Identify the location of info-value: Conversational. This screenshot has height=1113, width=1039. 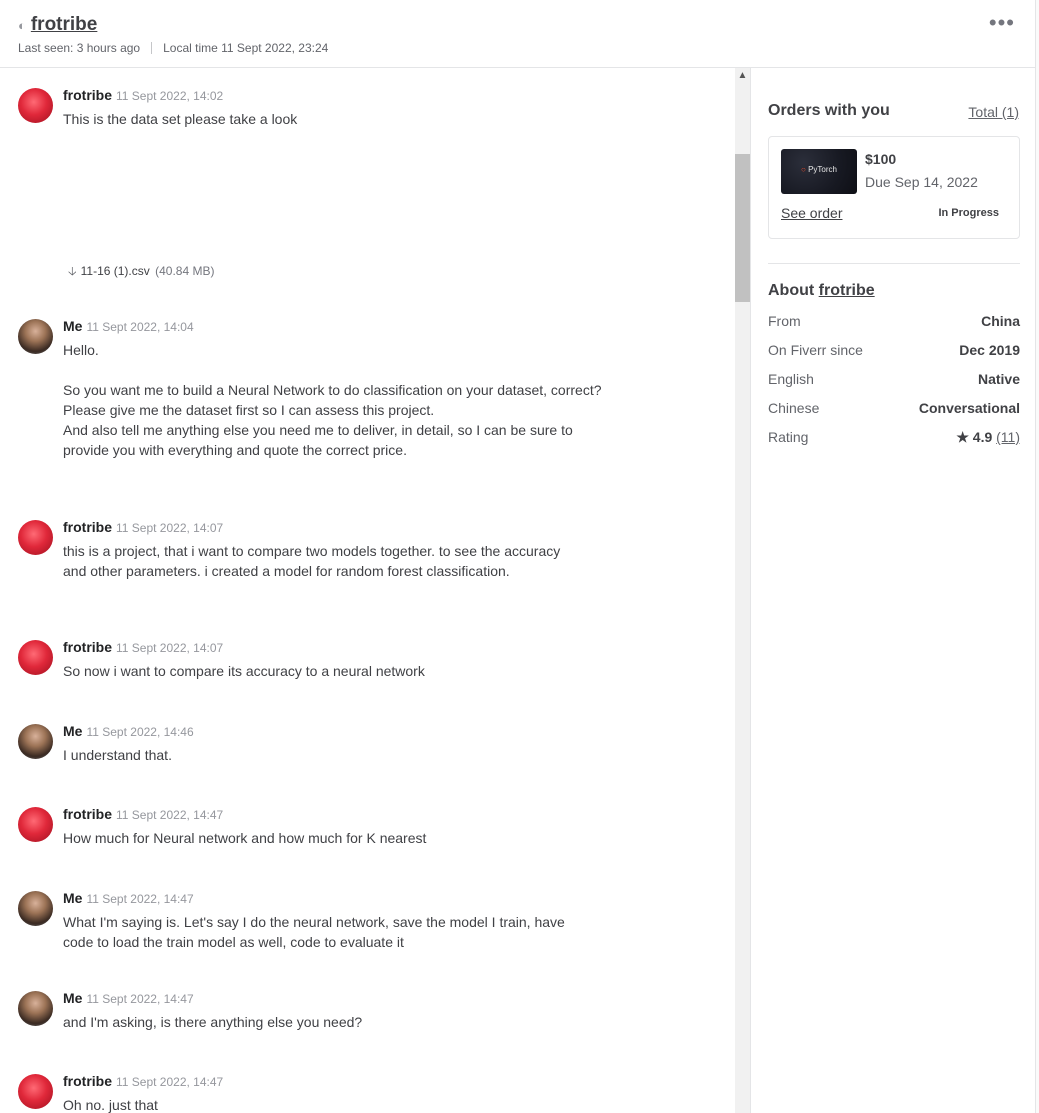
(969, 408).